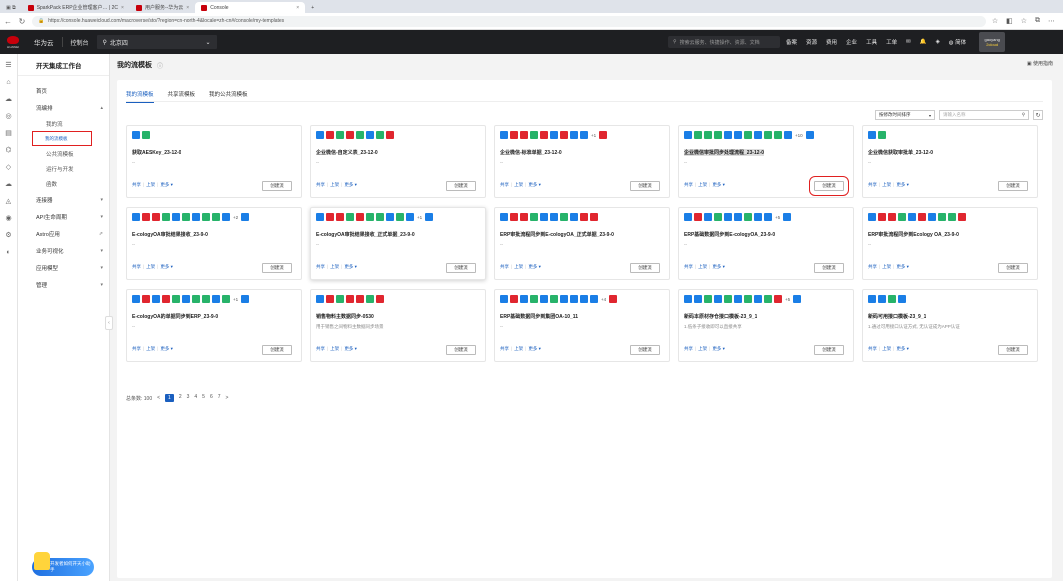  What do you see at coordinates (1023, 115) in the screenshot?
I see `search-icon: ⚲` at bounding box center [1023, 115].